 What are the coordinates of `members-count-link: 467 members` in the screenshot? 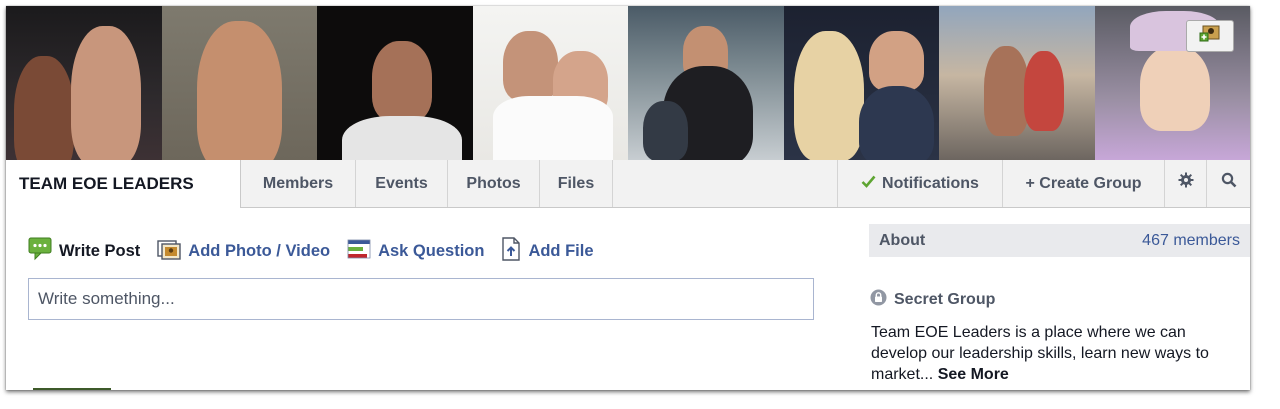 It's located at (1191, 241).